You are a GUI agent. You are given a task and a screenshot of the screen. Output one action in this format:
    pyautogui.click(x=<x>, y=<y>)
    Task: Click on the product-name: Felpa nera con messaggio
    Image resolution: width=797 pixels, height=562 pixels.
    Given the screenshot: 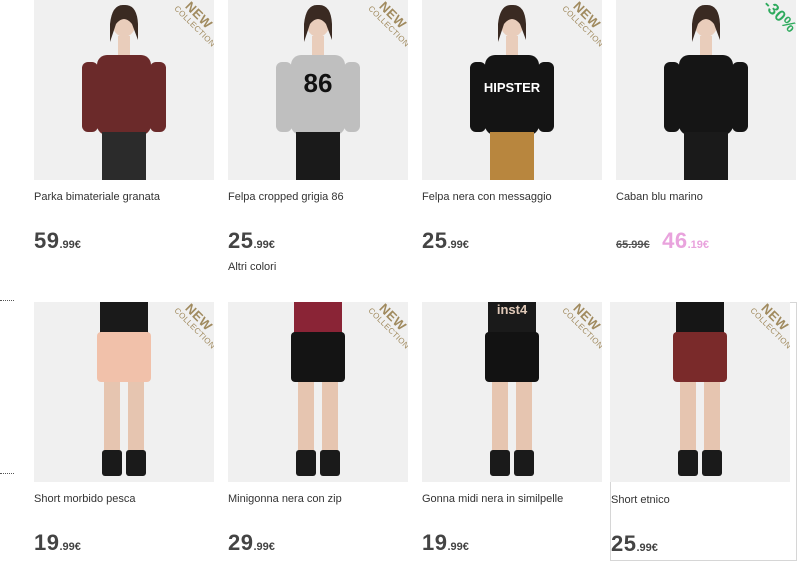 What is the action you would take?
    pyautogui.click(x=487, y=197)
    